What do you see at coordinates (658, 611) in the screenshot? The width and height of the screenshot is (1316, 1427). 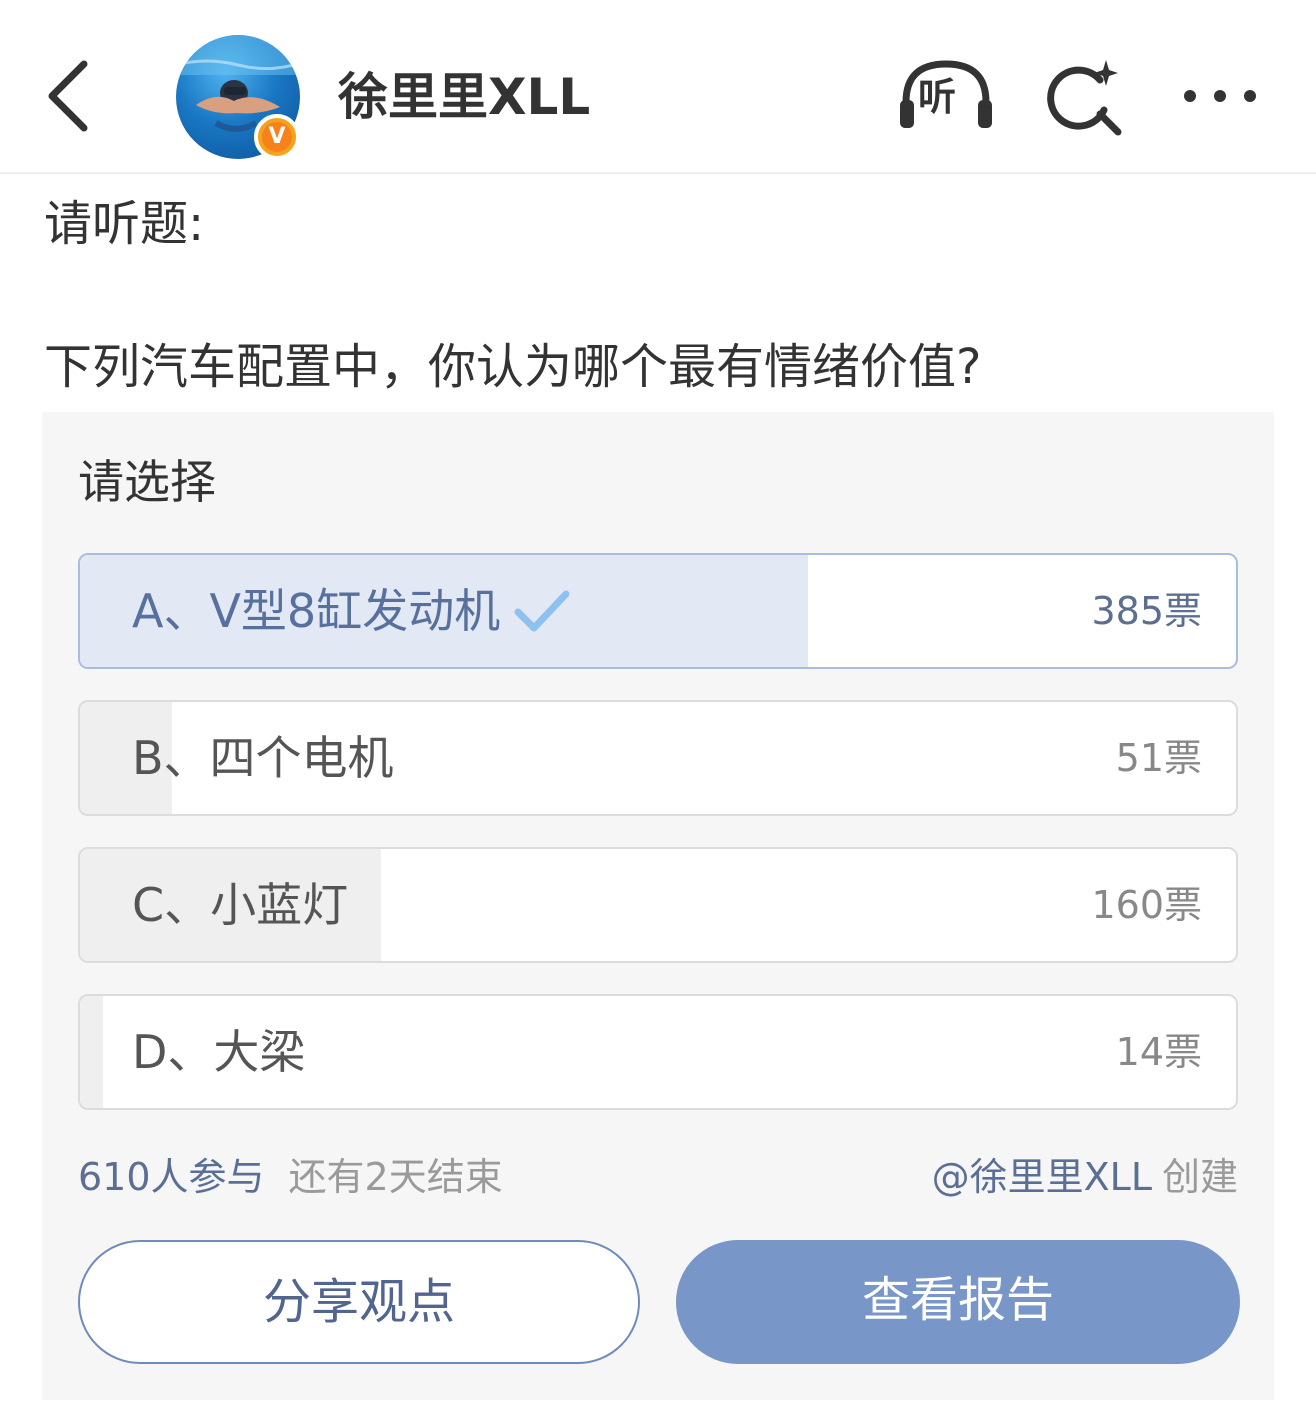 I see `poll-option-a: A、V型8缸发动机 385票` at bounding box center [658, 611].